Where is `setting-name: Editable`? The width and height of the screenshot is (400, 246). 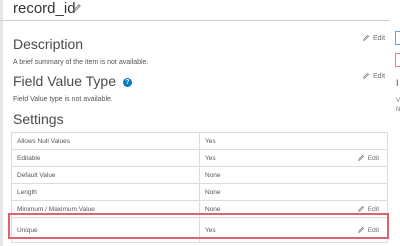 setting-name: Editable is located at coordinates (105, 158).